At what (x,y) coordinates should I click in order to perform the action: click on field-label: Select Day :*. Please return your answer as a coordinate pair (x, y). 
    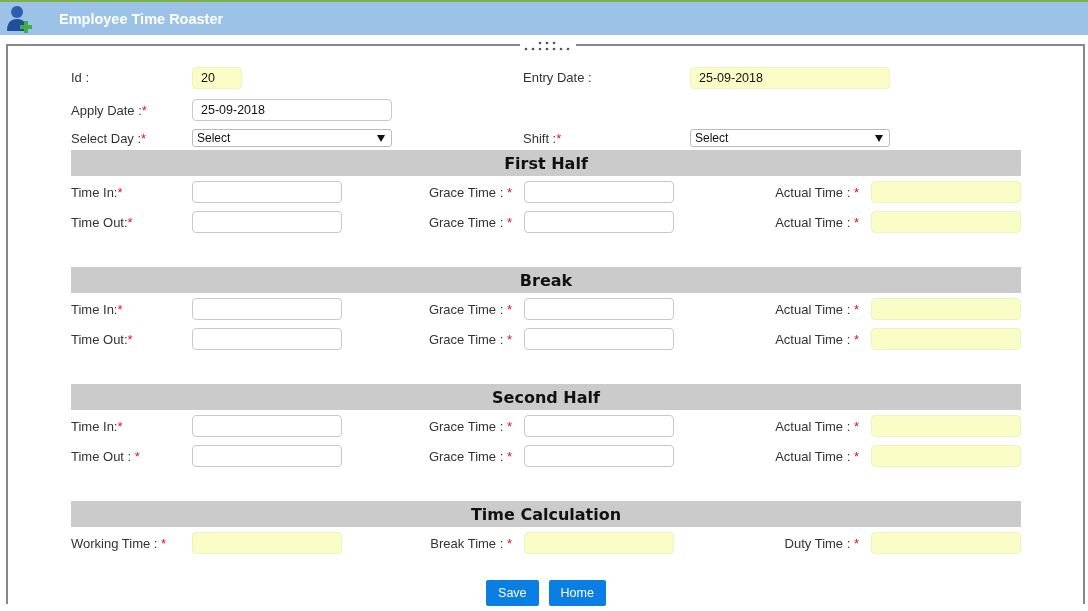
    Looking at the image, I should click on (109, 138).